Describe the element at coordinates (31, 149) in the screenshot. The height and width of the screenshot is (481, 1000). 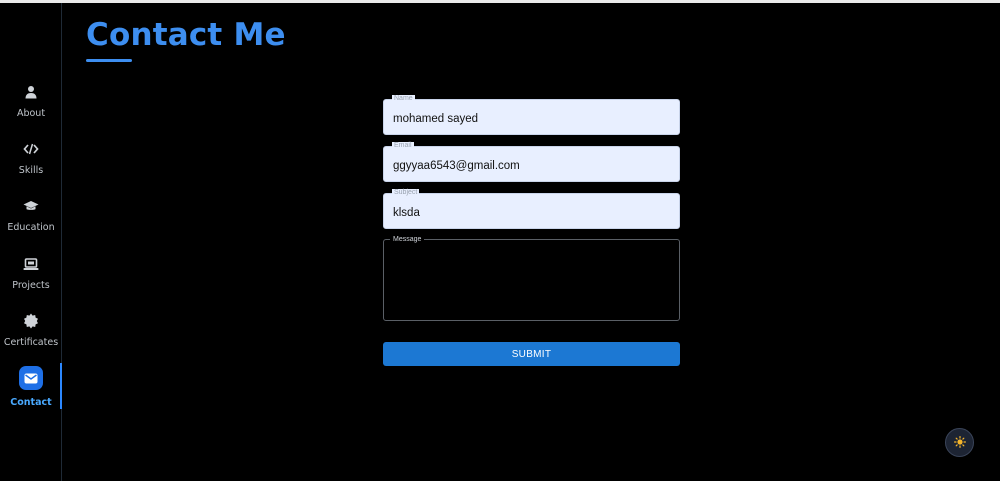
I see `code-icon` at that location.